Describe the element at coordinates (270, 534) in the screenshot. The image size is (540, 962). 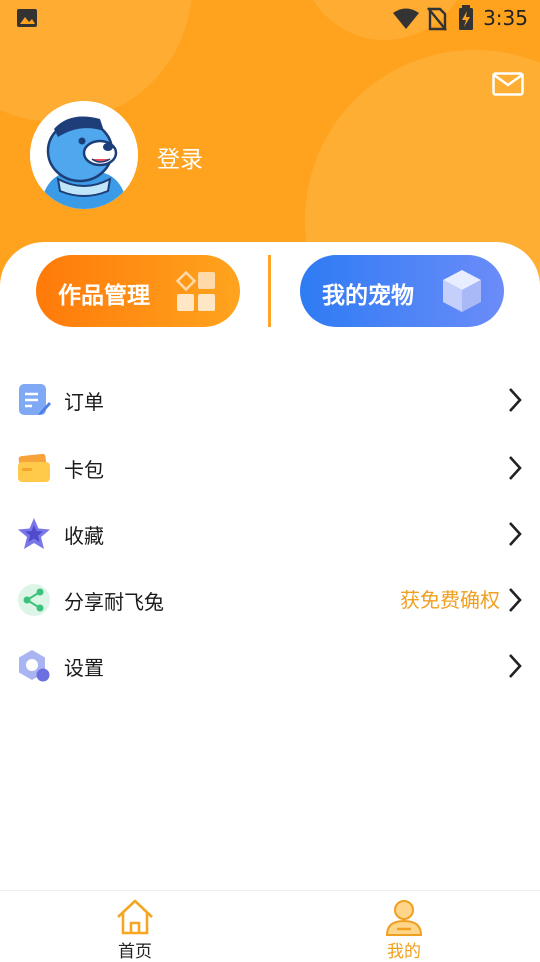
I see `menu-item-favorites: 收藏` at that location.